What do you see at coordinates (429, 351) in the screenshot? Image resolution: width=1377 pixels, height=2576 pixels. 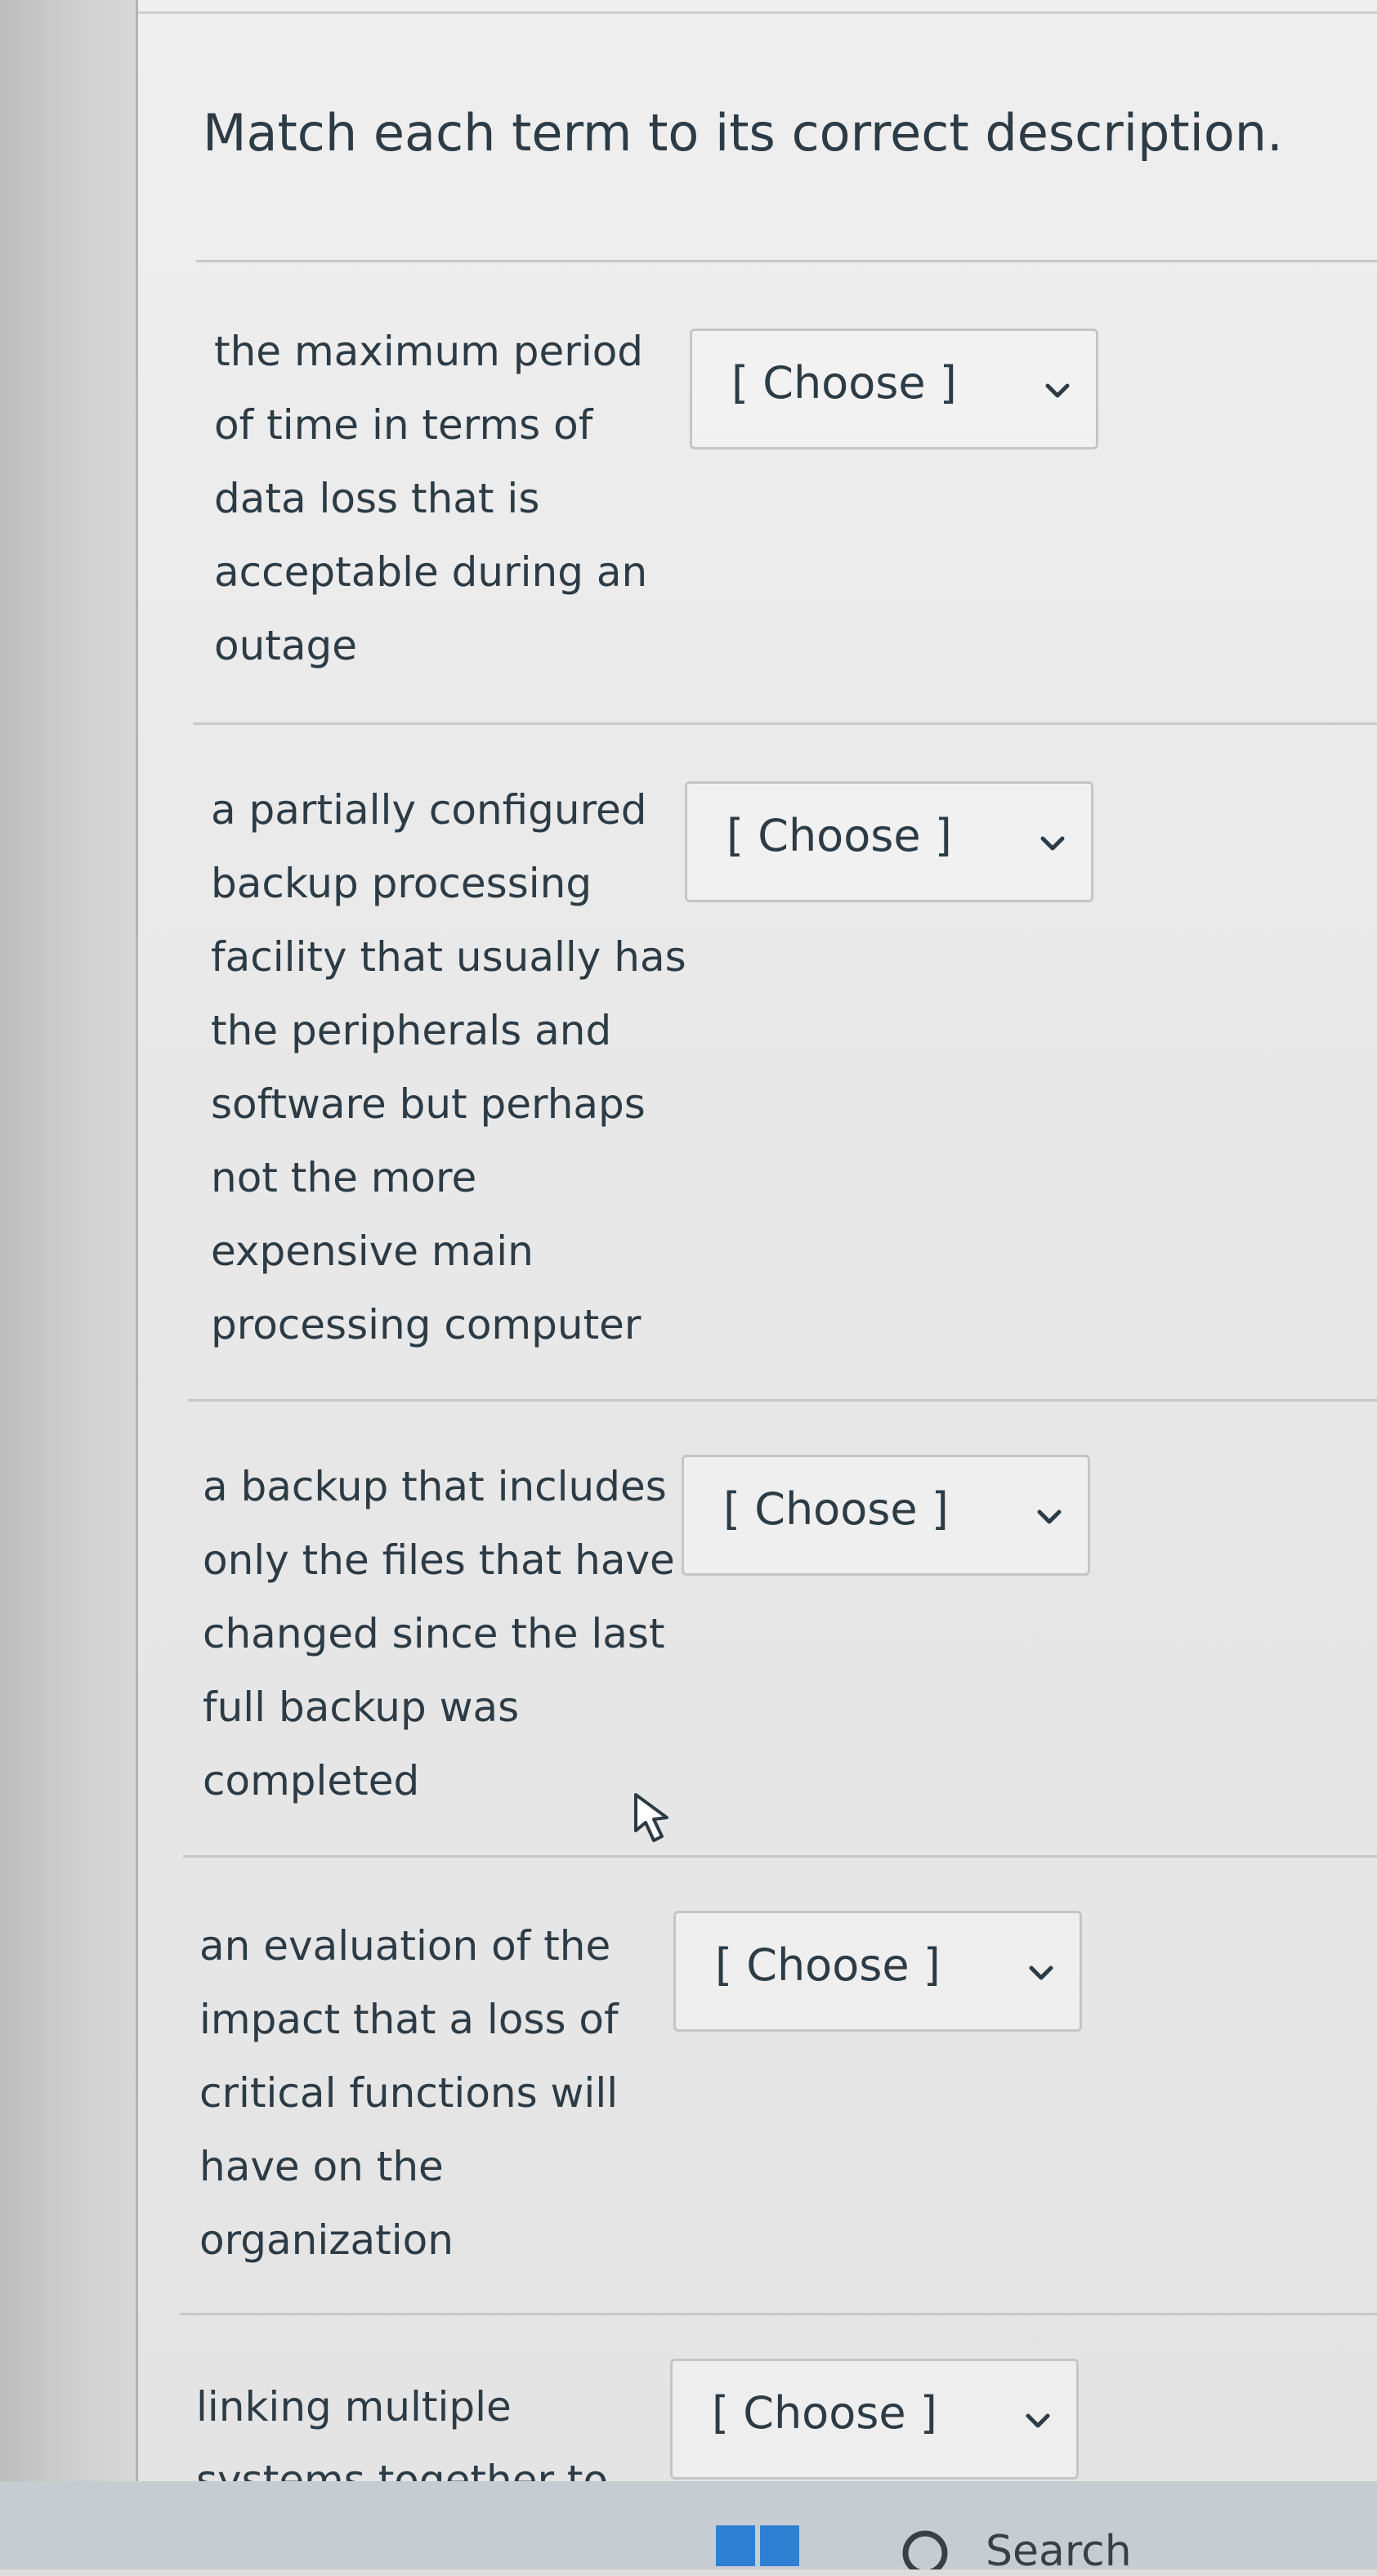 I see `description-line: the maximum period` at bounding box center [429, 351].